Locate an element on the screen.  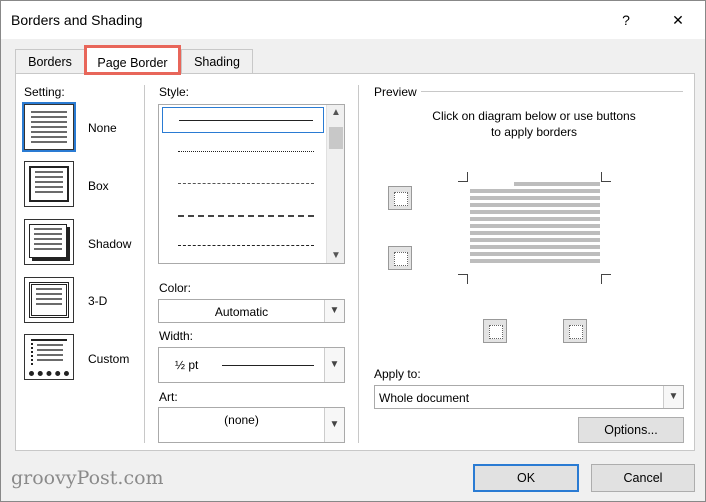
apply-to-value: Whole document is located at coordinates (424, 398).